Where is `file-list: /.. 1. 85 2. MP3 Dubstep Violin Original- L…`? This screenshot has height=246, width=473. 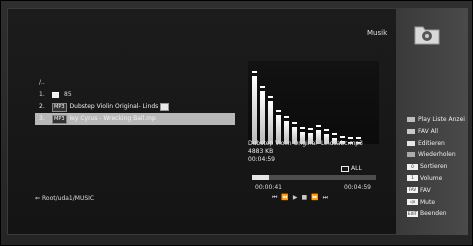 file-list: /.. 1. 85 2. MP3 Dubstep Violin Original- L… is located at coordinates (137, 101).